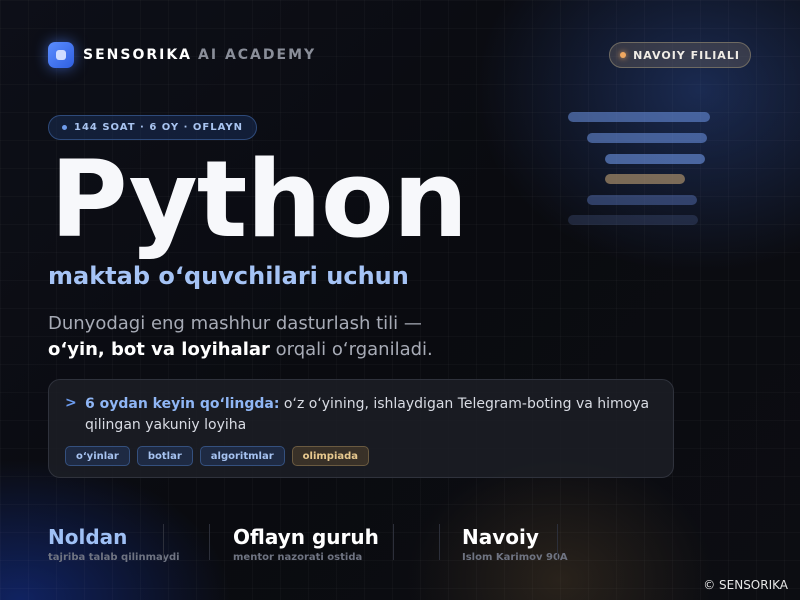 The height and width of the screenshot is (600, 800). I want to click on stat-value: Navoiy, so click(500, 537).